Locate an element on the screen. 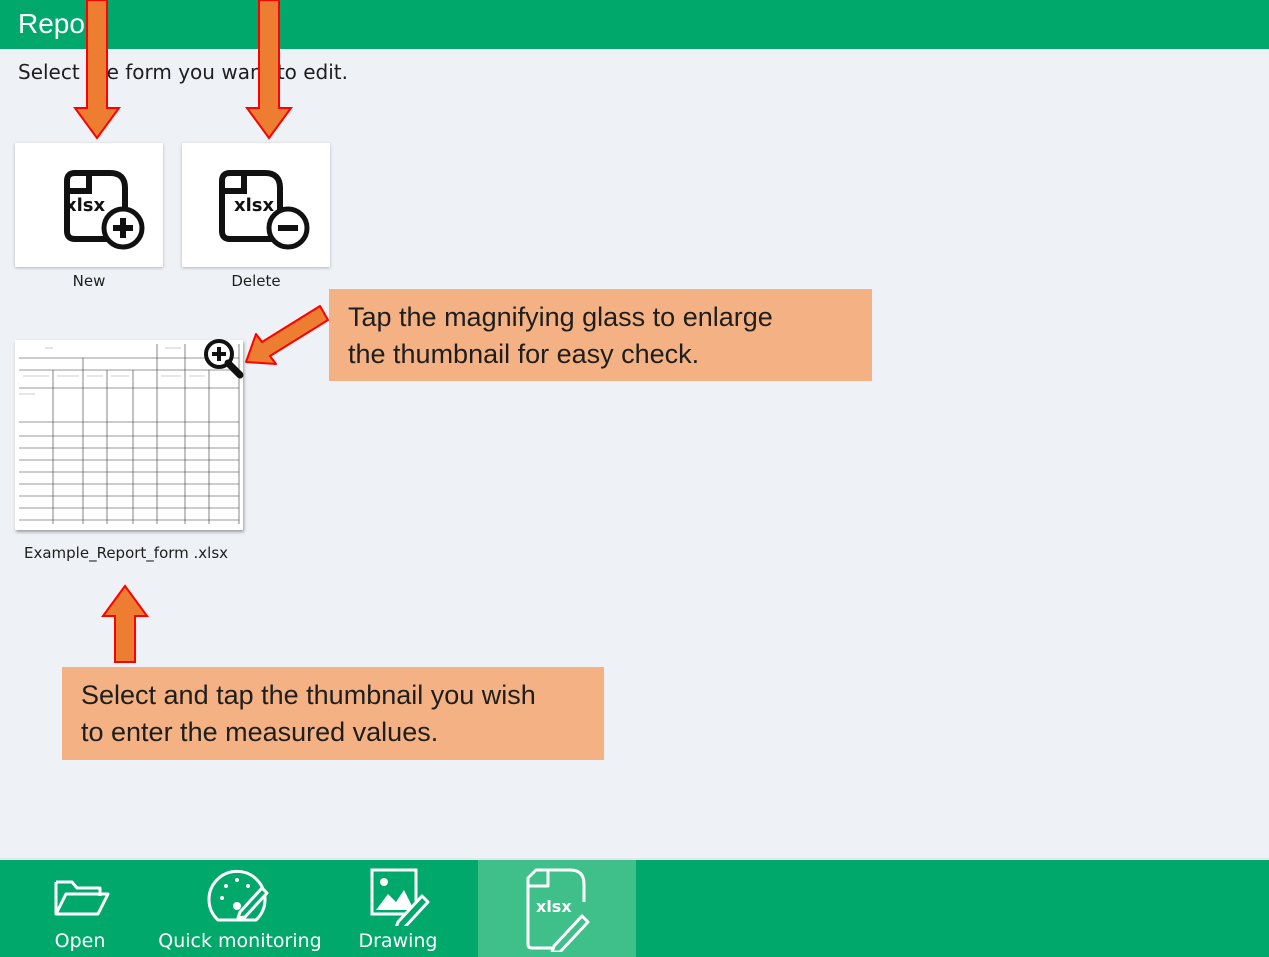 The image size is (1269, 957). xlsx-add-icon: xlsx is located at coordinates (104, 210).